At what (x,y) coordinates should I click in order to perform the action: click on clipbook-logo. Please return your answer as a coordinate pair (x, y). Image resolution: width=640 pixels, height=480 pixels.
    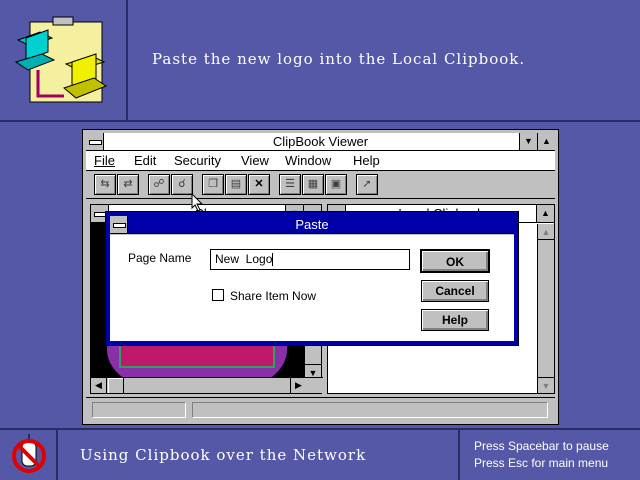
    Looking at the image, I should click on (64, 61).